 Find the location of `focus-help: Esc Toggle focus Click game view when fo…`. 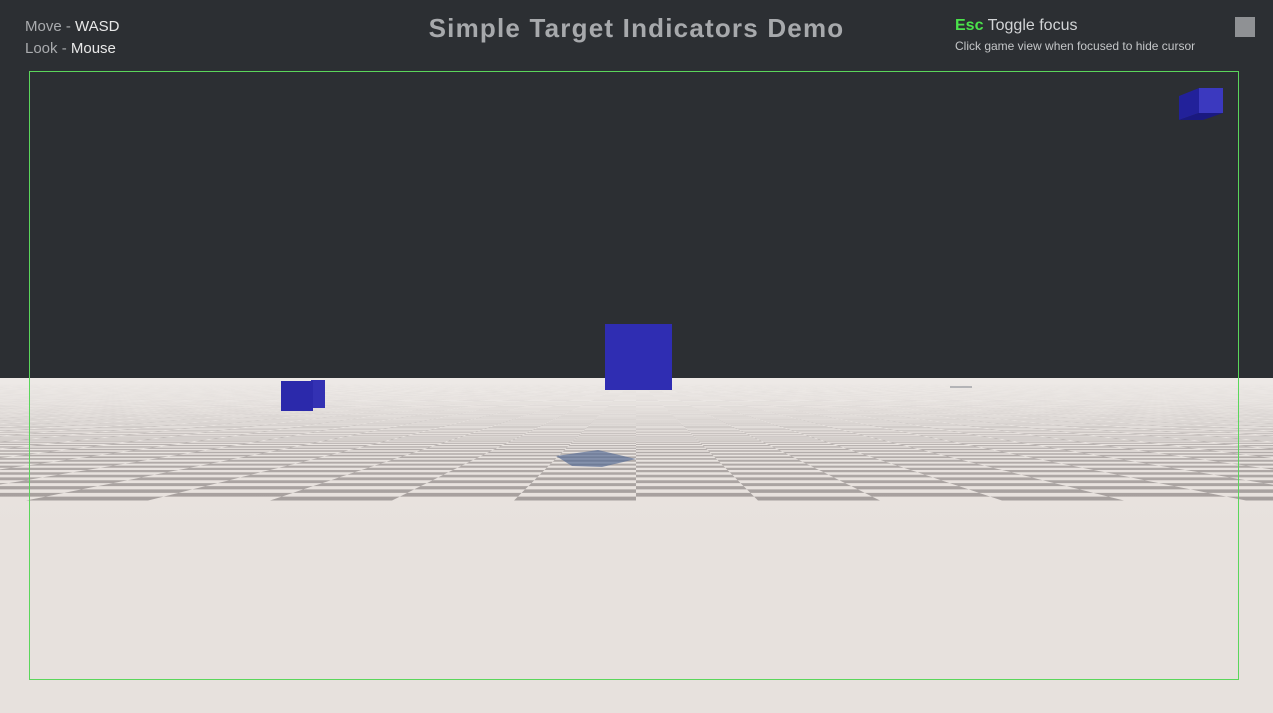

focus-help: Esc Toggle focus Click game view when fo… is located at coordinates (1075, 34).